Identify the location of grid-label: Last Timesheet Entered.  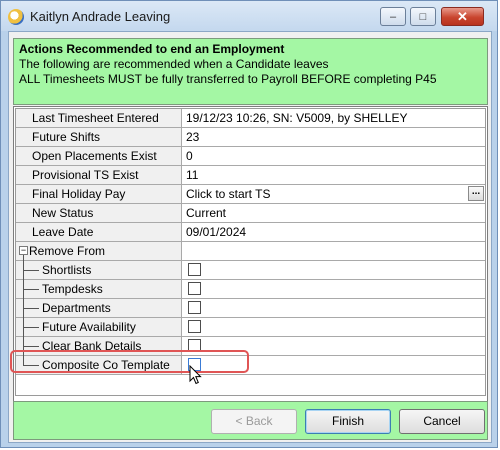
(99, 118).